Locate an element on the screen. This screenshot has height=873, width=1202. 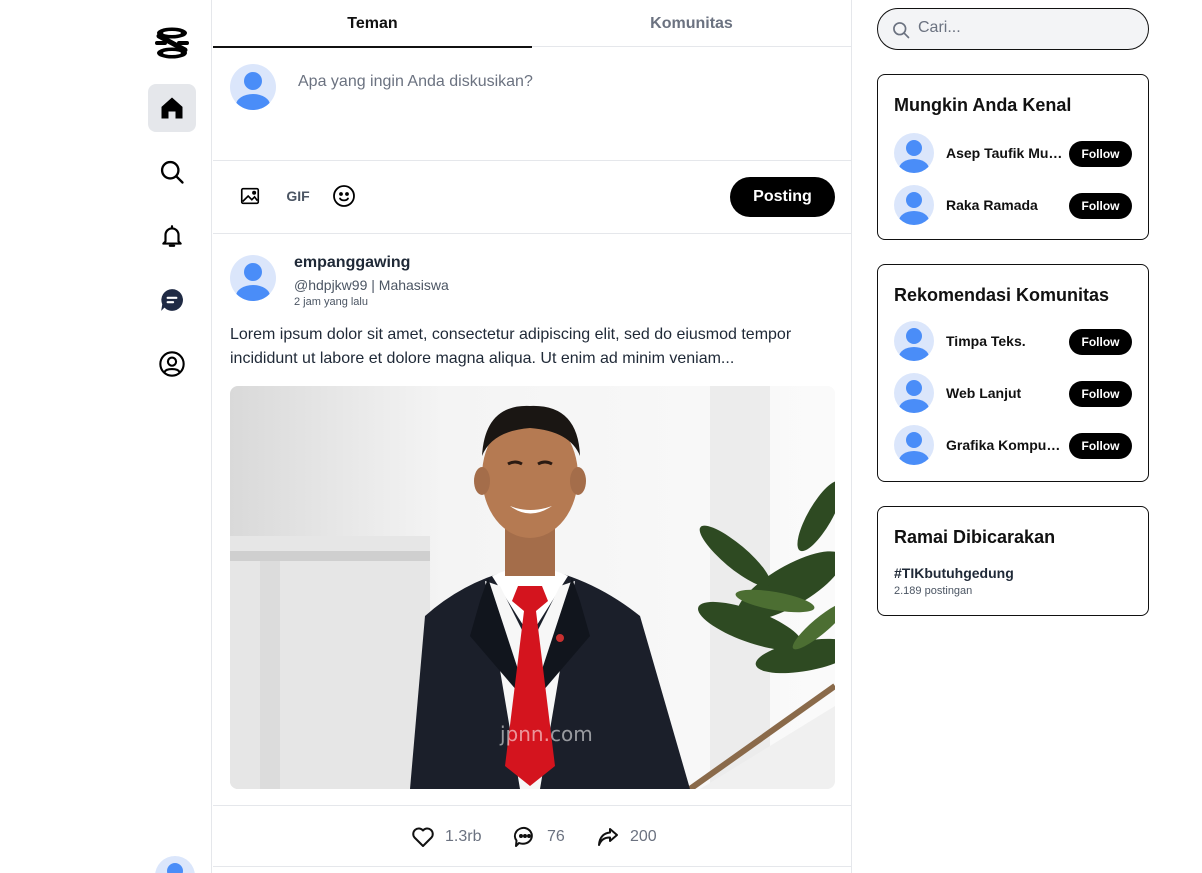
post-timestamp: 2 jam yang lalu is located at coordinates (331, 302).